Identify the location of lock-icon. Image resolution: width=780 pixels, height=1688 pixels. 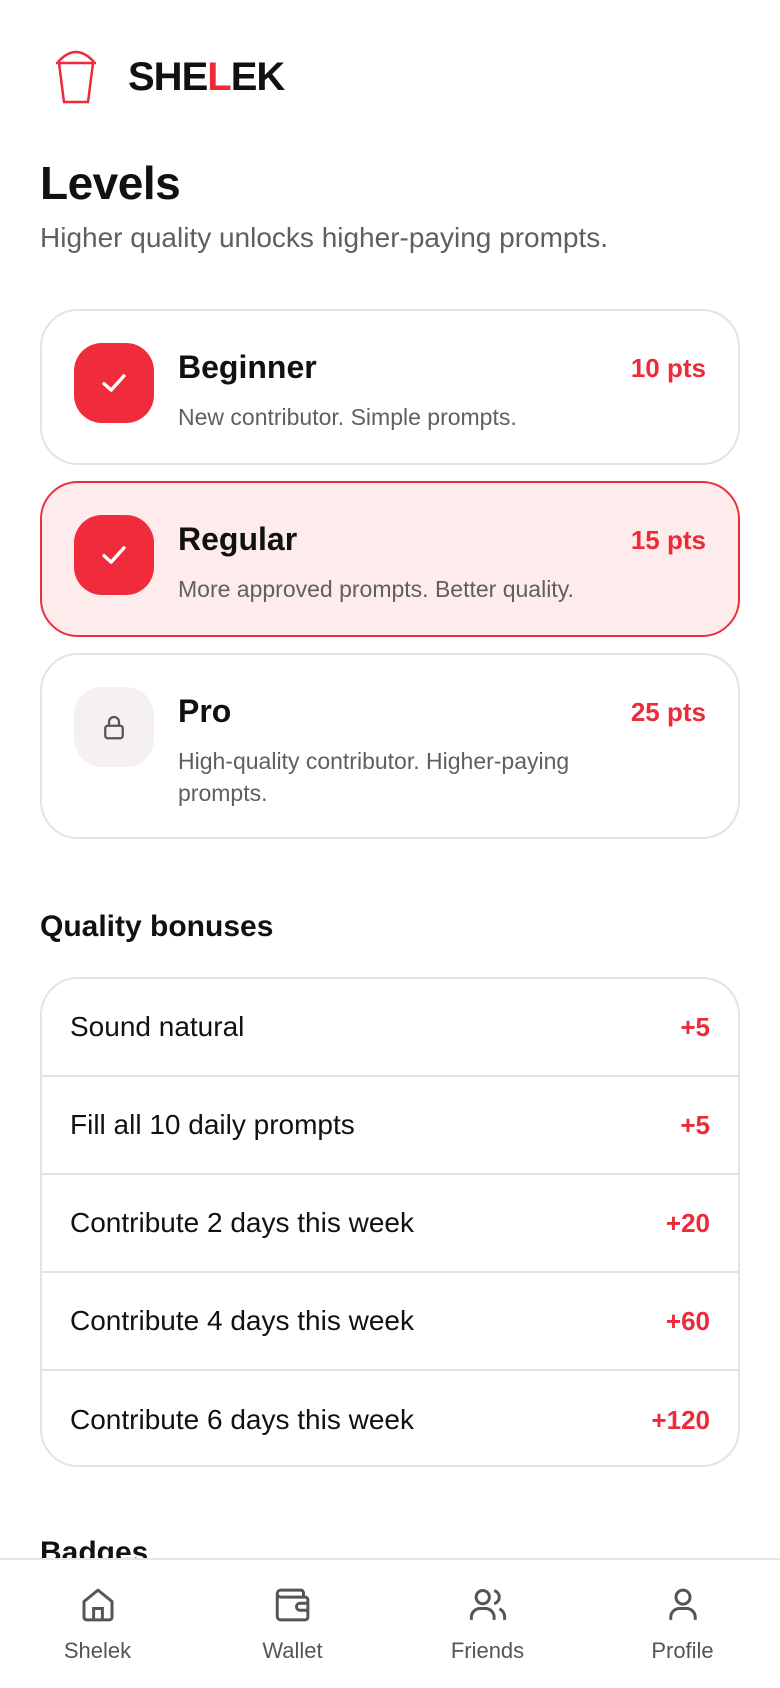
(114, 727).